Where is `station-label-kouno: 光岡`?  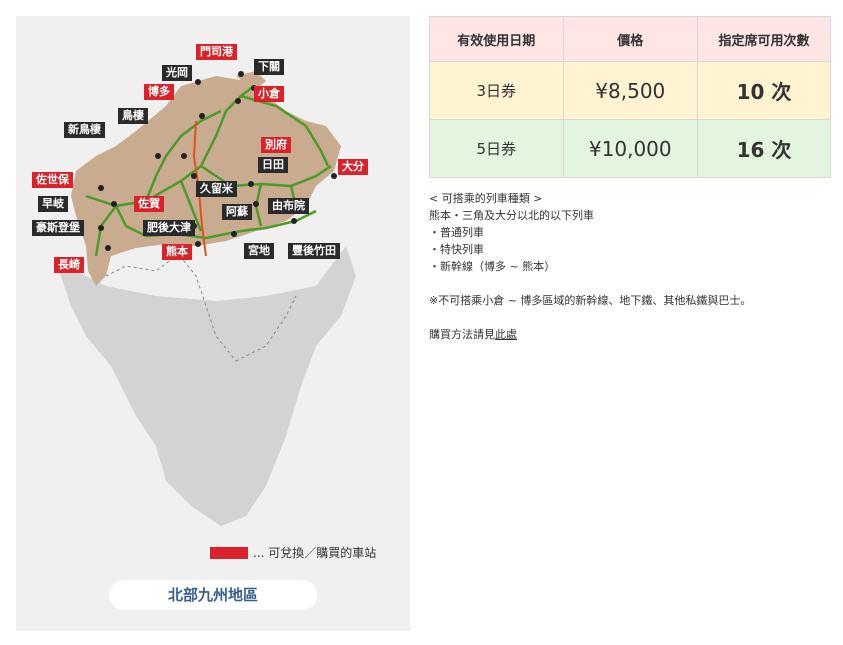
station-label-kouno: 光岡 is located at coordinates (177, 73).